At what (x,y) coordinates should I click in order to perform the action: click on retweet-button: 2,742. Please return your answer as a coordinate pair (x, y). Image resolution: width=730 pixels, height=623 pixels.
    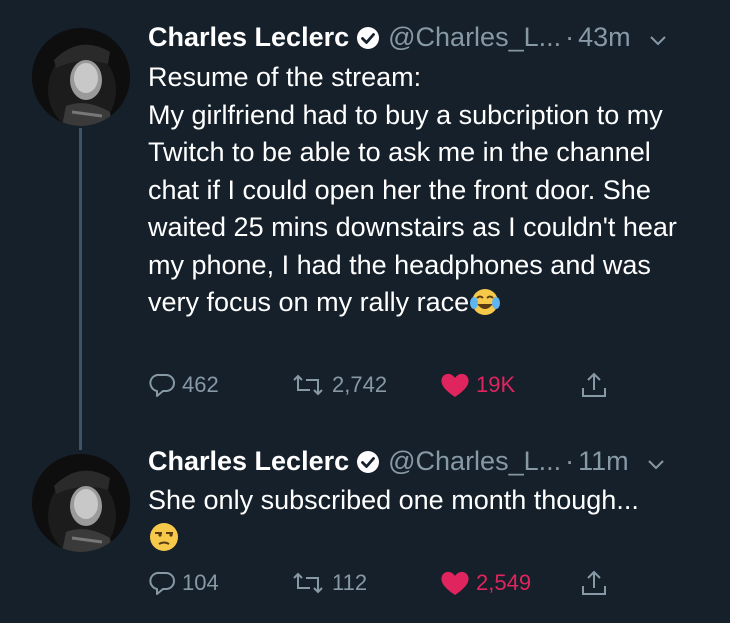
    Looking at the image, I should click on (337, 385).